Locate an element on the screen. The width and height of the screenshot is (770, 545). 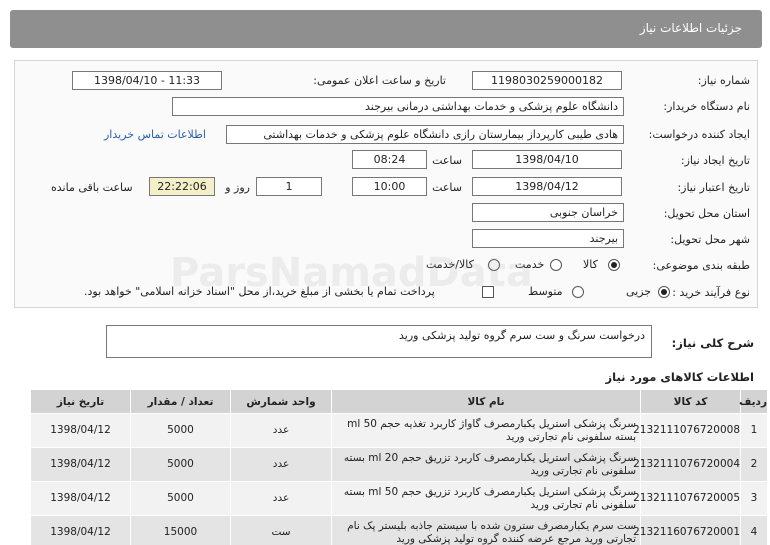
category-goods-service-radio is located at coordinates (494, 265).